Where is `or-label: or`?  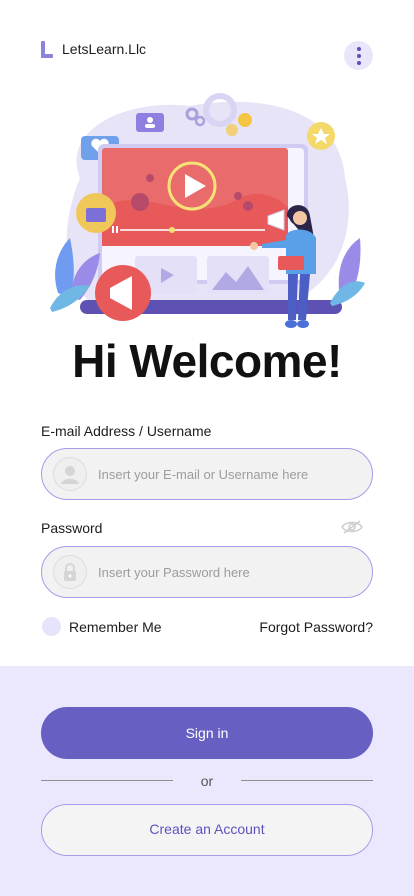 or-label: or is located at coordinates (207, 781).